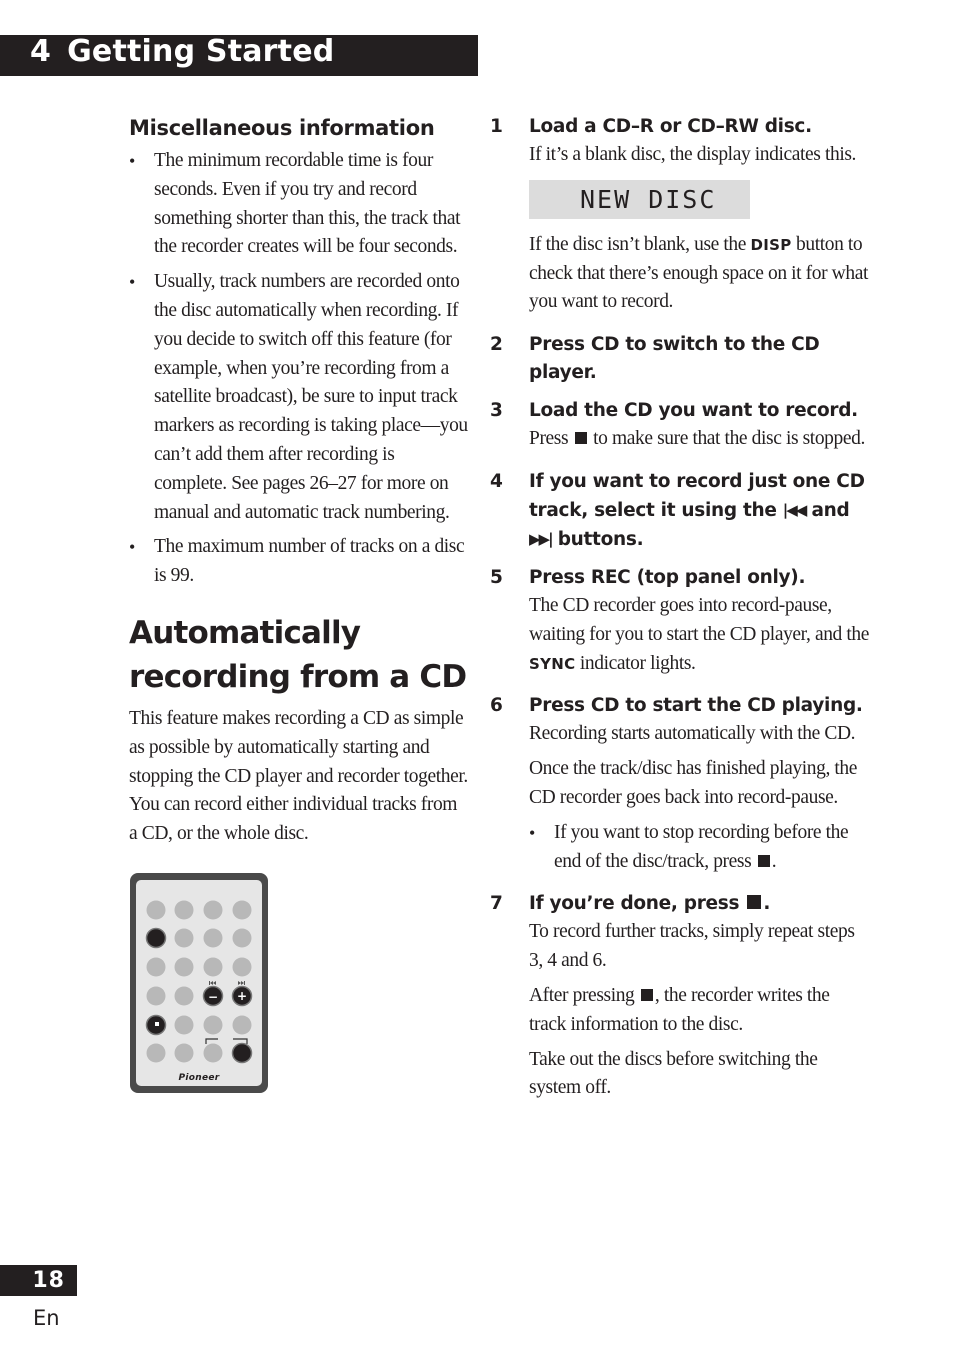  Describe the element at coordinates (48, 1280) in the screenshot. I see `page-number: 18` at that location.